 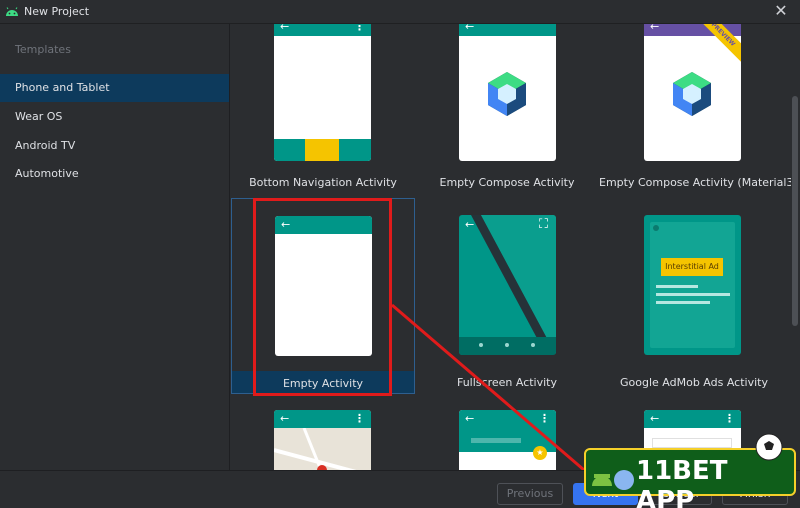 I want to click on previous-button: Previous, so click(x=530, y=494).